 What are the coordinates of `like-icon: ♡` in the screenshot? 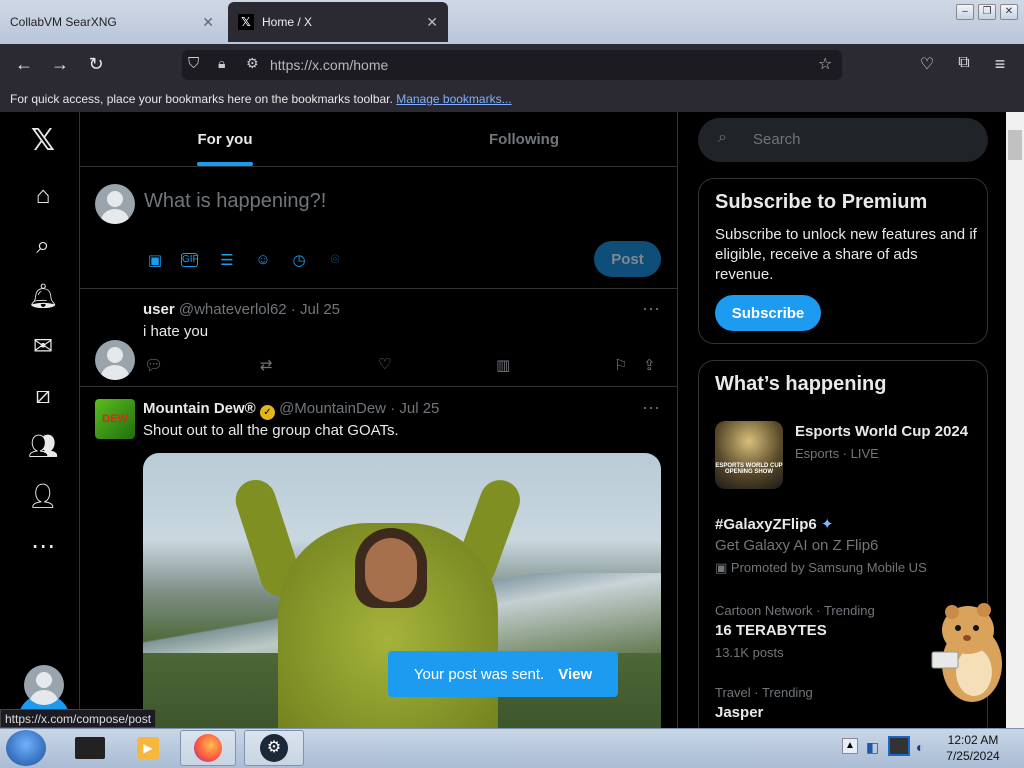 It's located at (384, 364).